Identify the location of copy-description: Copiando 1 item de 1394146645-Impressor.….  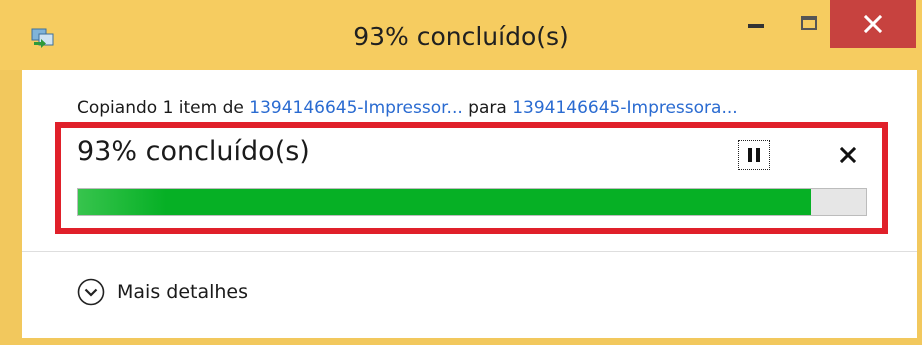
(407, 108).